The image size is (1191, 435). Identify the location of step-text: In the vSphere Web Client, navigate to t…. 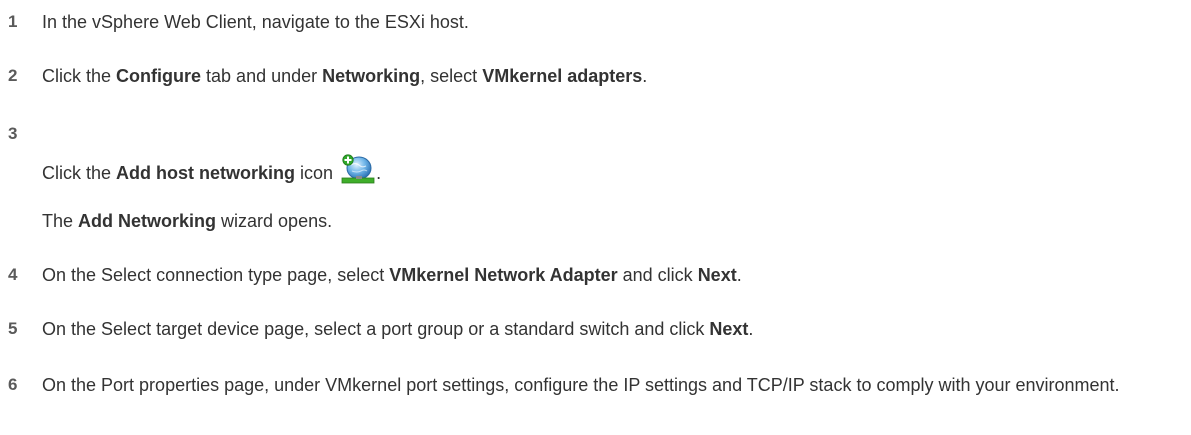
(255, 22).